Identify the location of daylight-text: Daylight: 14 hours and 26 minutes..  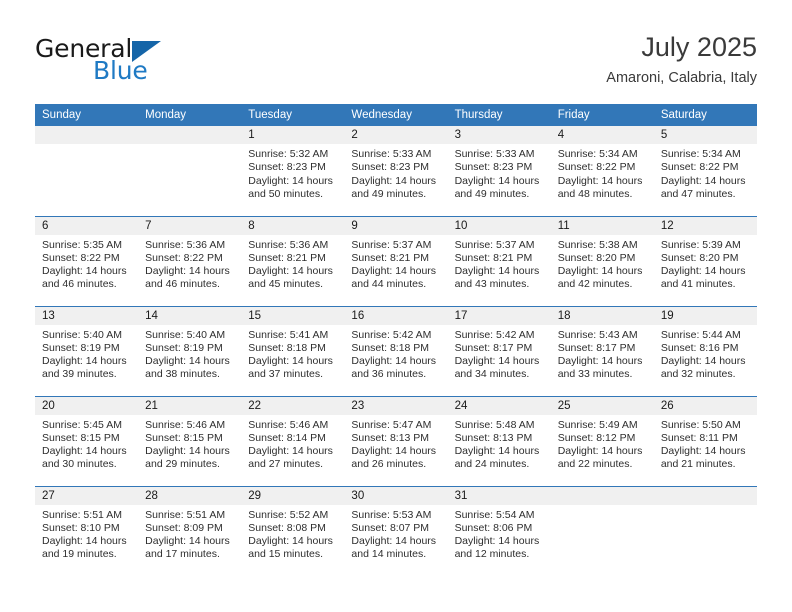
(394, 458).